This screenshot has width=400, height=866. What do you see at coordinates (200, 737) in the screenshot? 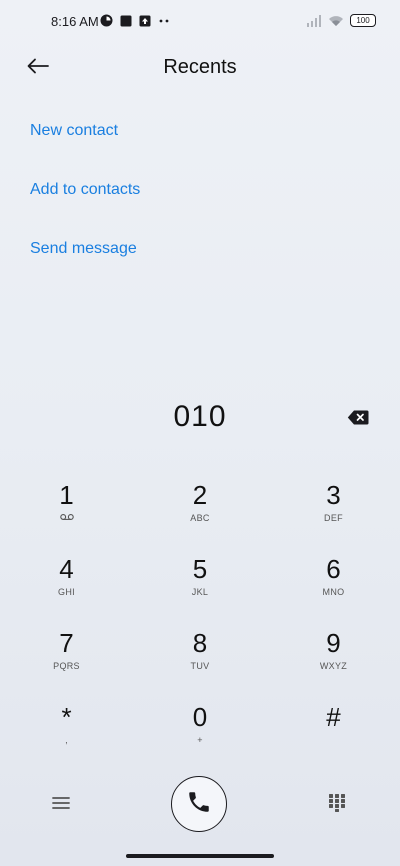
I see `key-0: 0 +` at bounding box center [200, 737].